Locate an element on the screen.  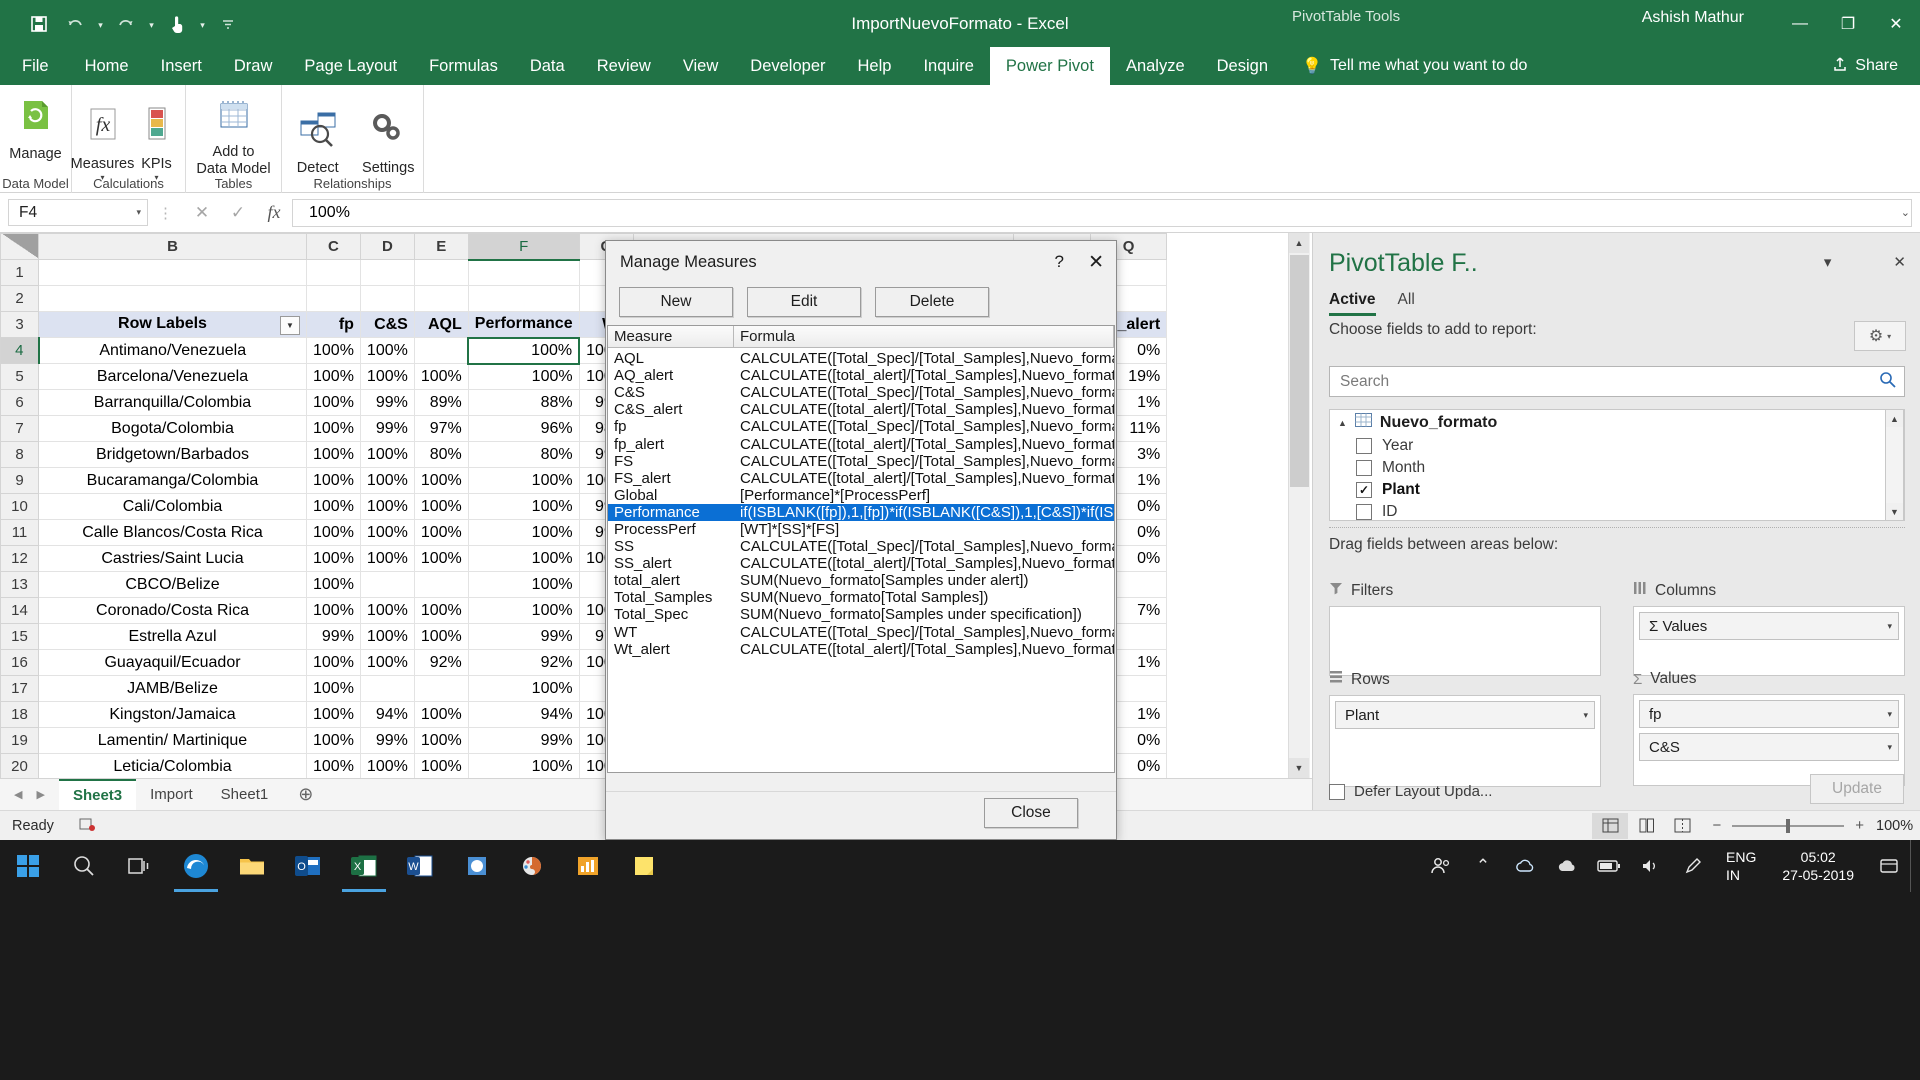
search-circle-icon is located at coordinates (84, 866).